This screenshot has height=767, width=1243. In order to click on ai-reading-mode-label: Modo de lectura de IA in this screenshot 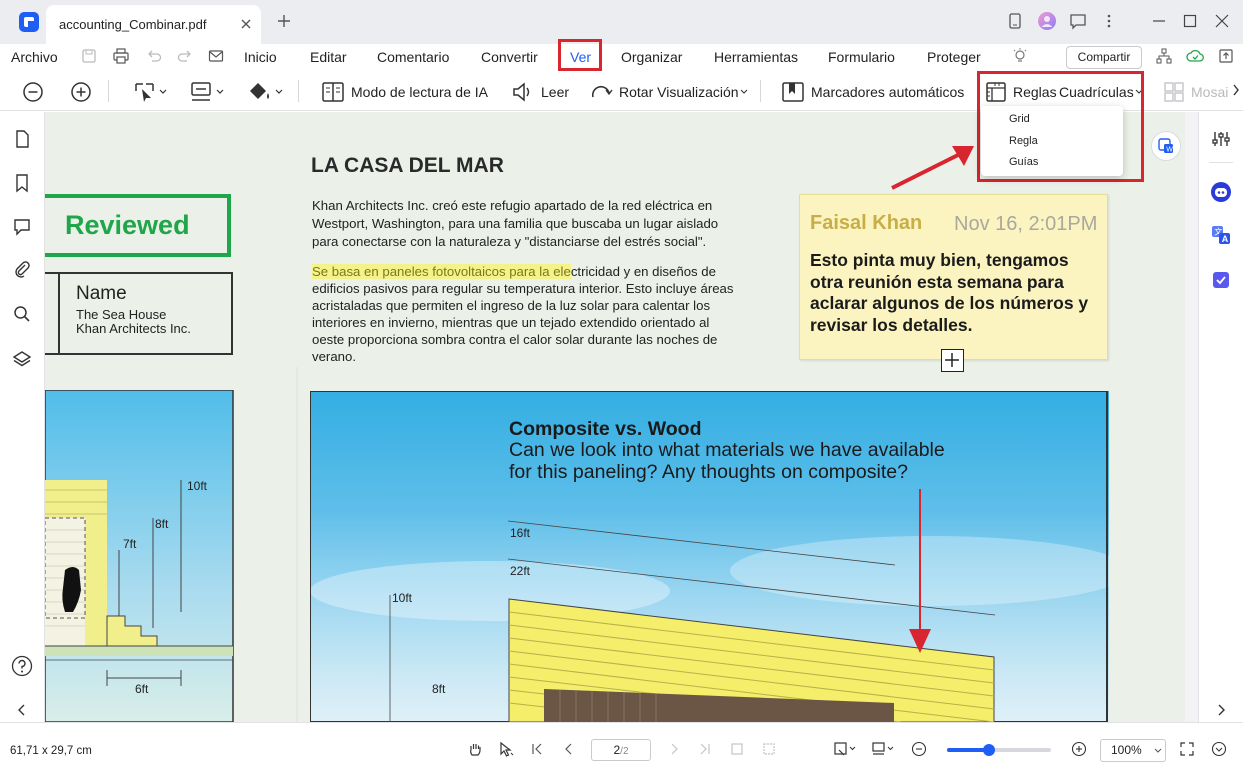, I will do `click(419, 92)`.